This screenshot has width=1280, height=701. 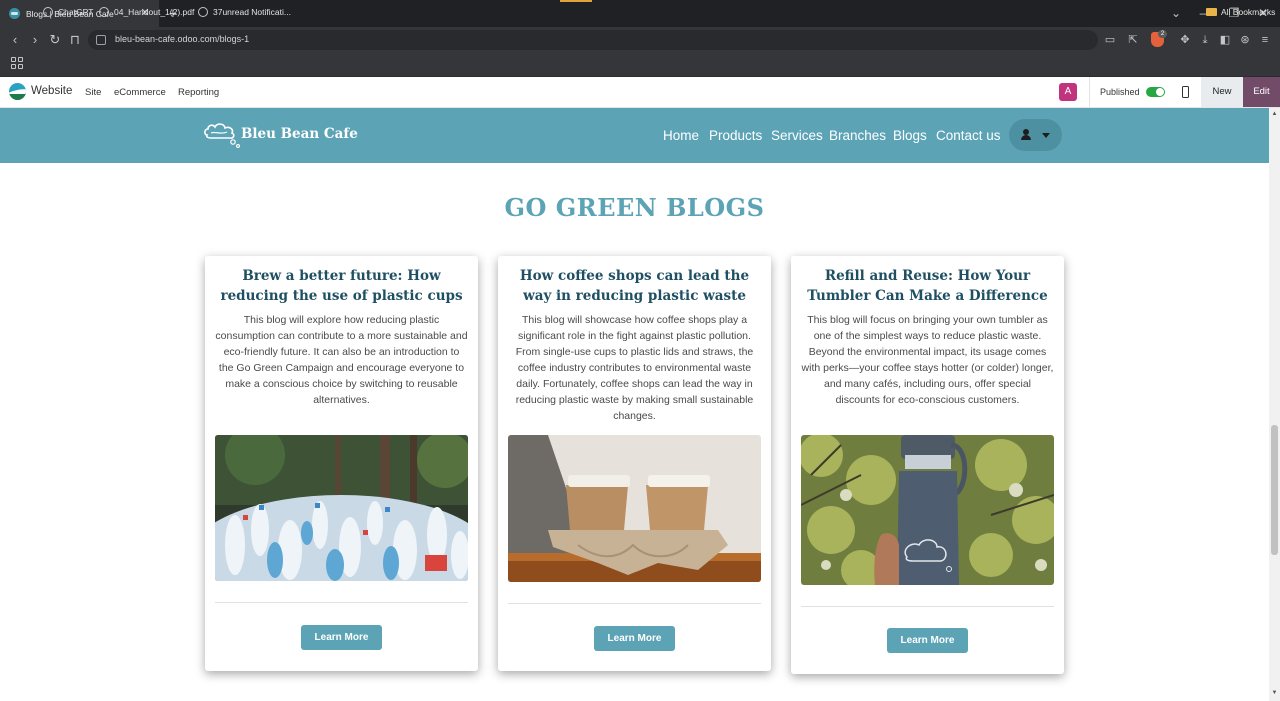 I want to click on scrollbar-thumb, so click(x=1274, y=490).